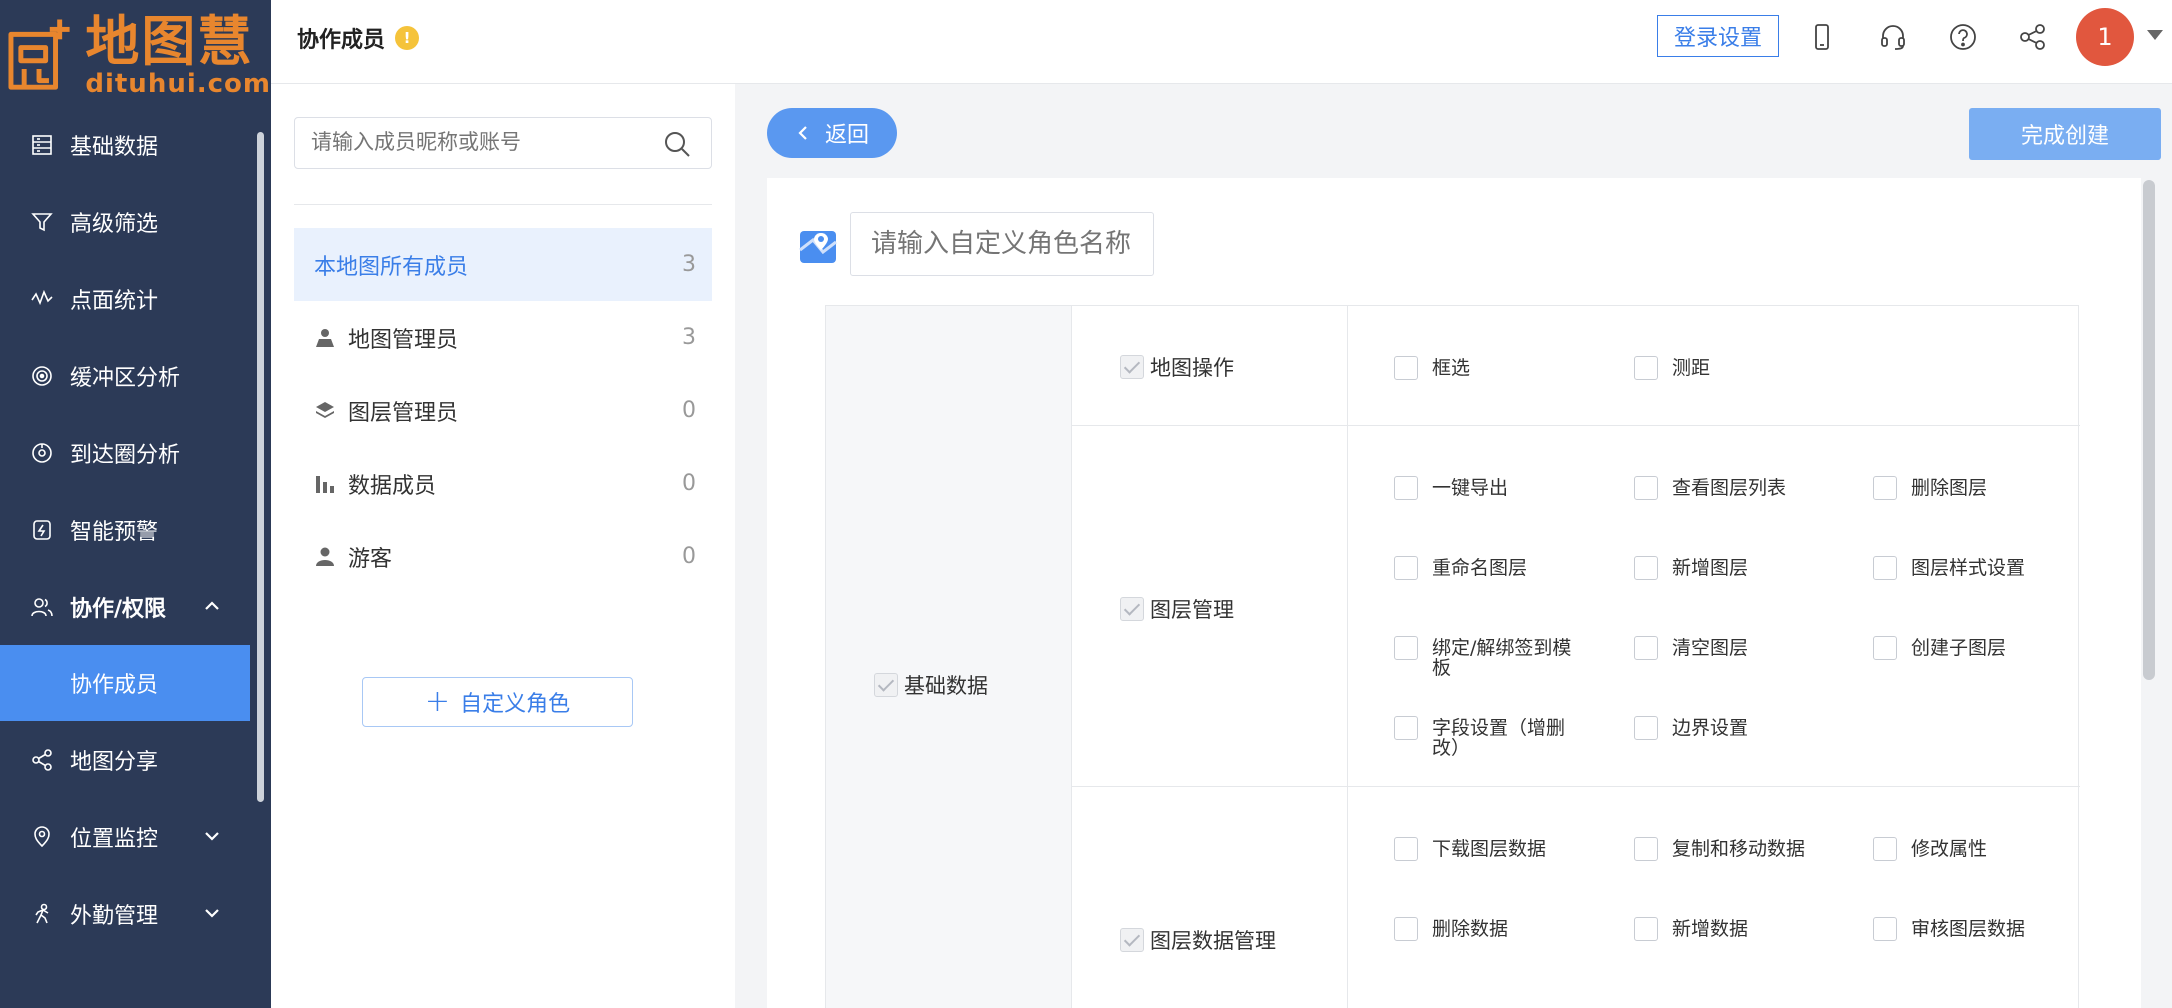 The height and width of the screenshot is (1008, 2172). I want to click on logo: 地图慧 dituhui.com, so click(135, 55).